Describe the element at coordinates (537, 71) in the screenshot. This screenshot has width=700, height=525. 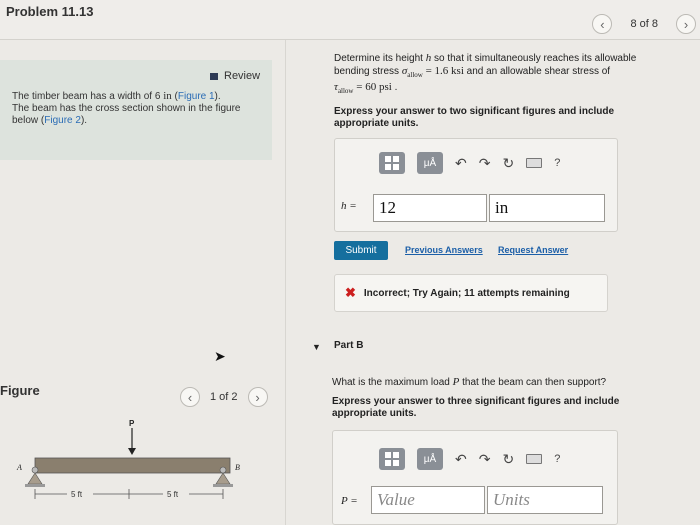
I see `text: and an allowable shear stress of` at that location.